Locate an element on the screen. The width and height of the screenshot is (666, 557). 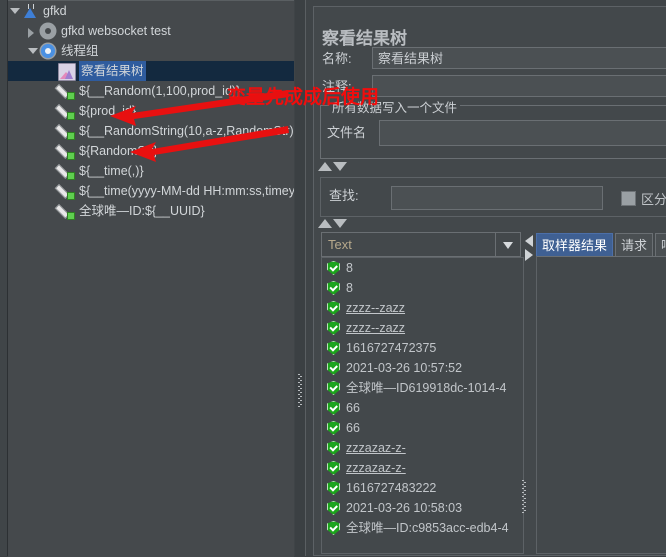
result-list-item: 1616727483222 is located at coordinates (422, 488).